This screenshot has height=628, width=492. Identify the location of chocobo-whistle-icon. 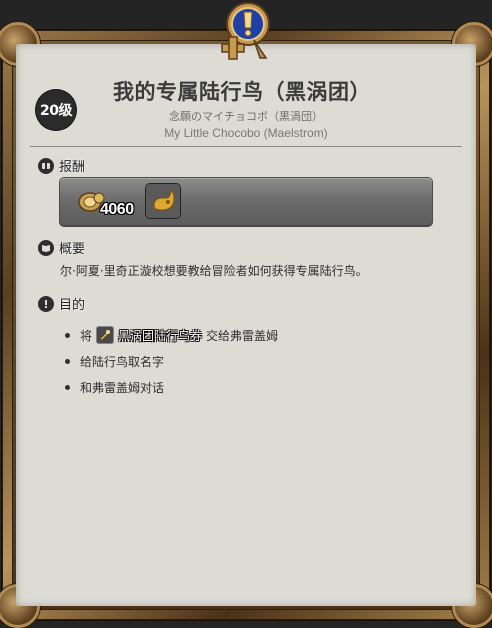
(163, 201).